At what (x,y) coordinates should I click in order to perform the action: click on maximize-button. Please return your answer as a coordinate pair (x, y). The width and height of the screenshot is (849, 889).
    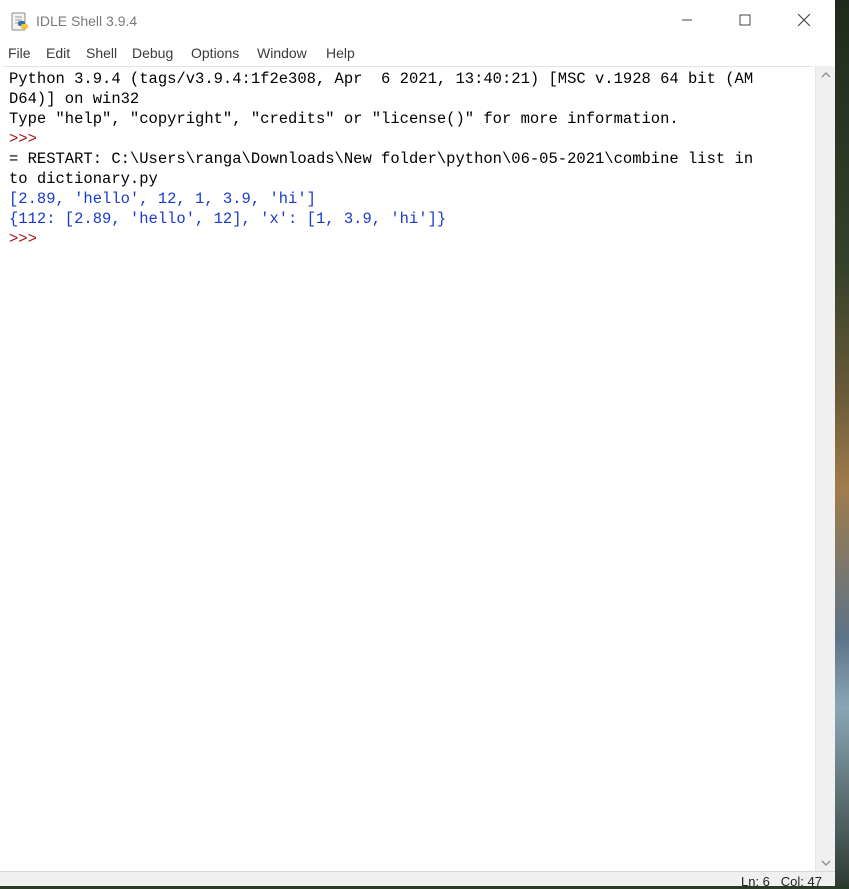
    Looking at the image, I should click on (745, 22).